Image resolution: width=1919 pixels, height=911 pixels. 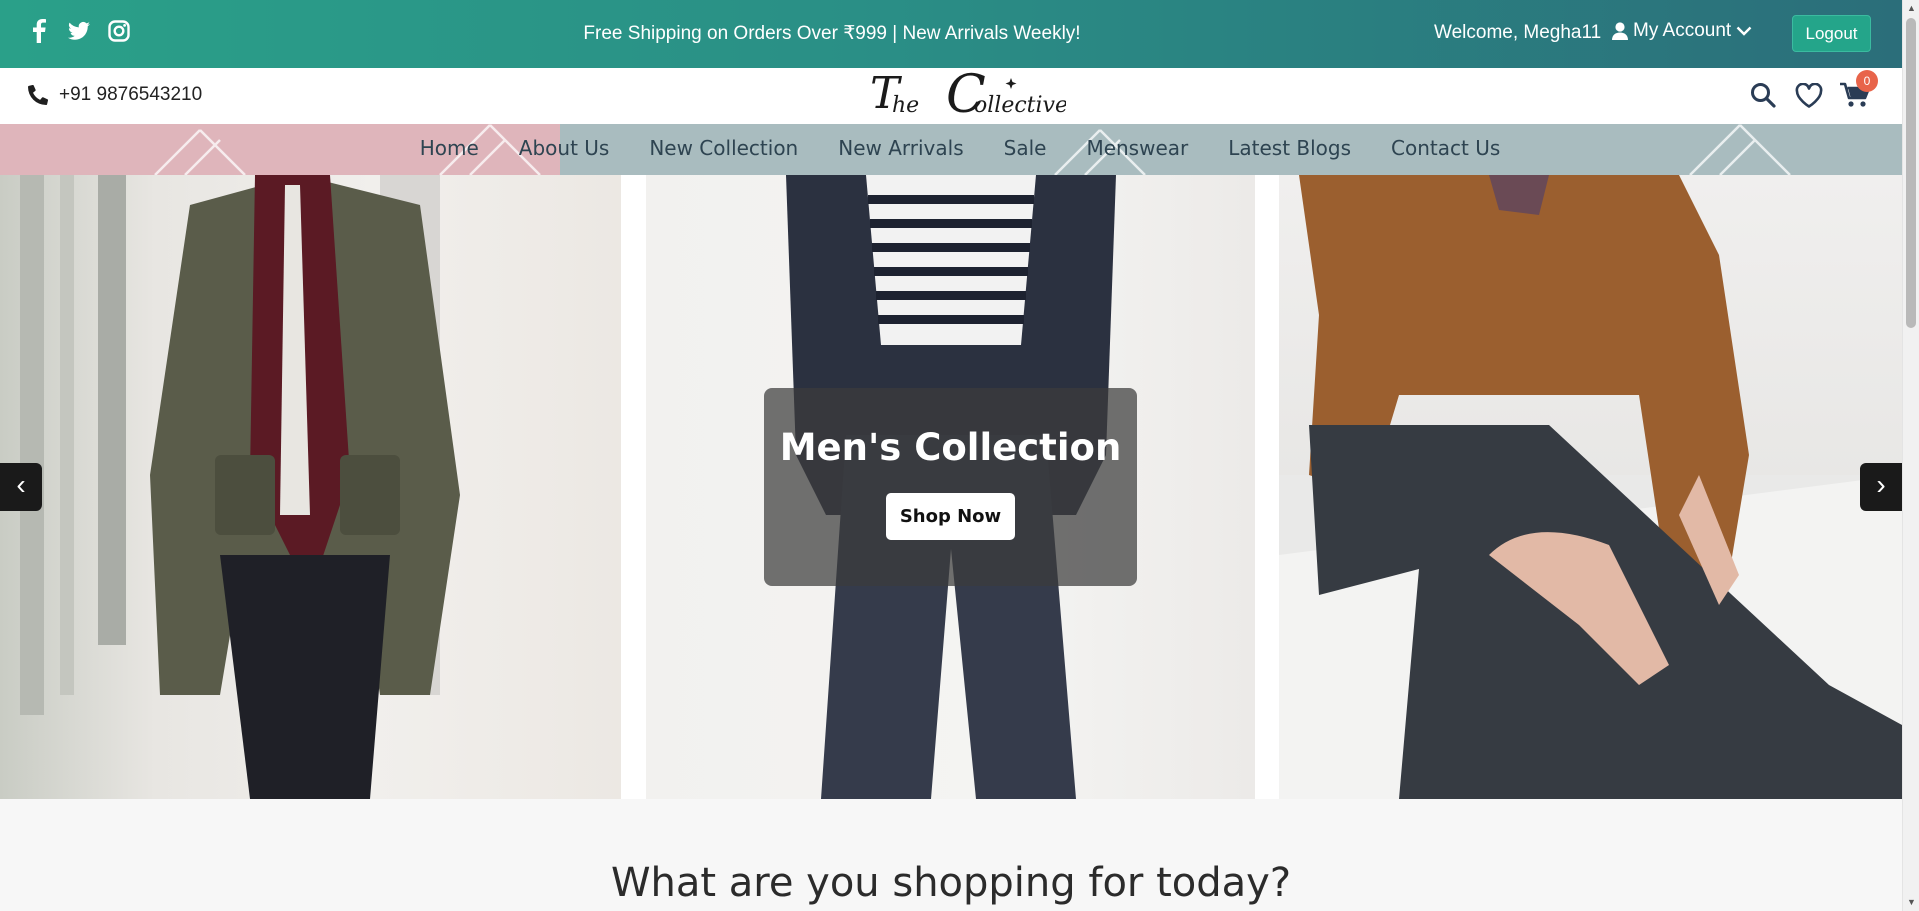 I want to click on site-logo: T he C ollective, so click(x=967, y=95).